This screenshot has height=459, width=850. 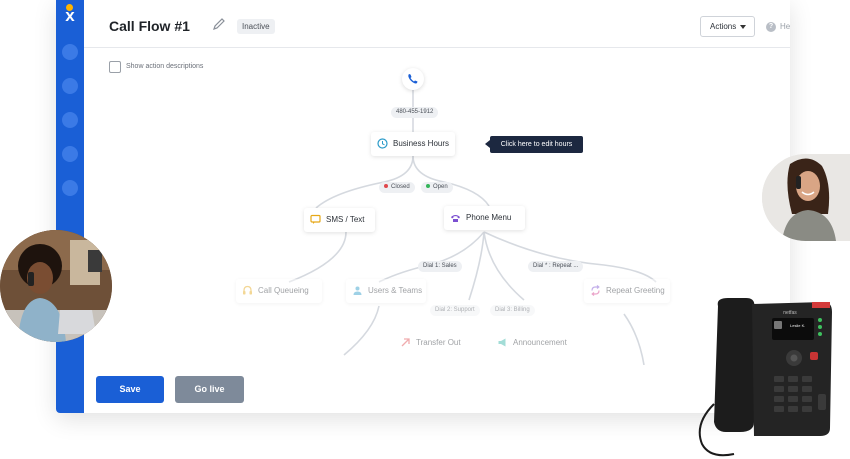 I want to click on node-repeat-greeting: Repeat Greeting, so click(x=627, y=291).